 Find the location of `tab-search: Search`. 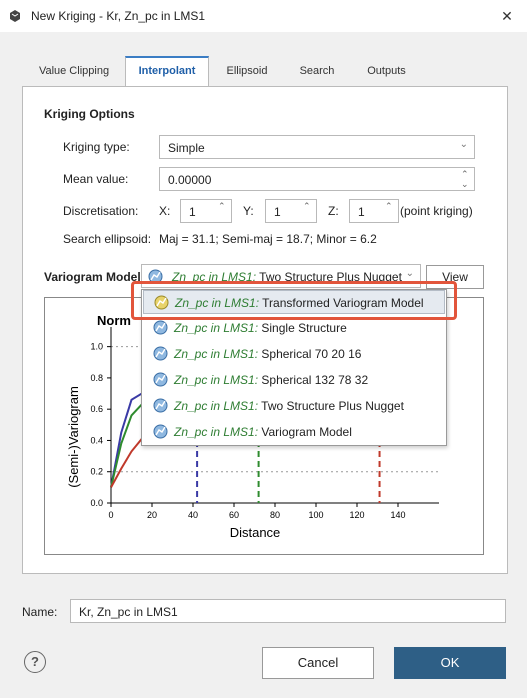

tab-search: Search is located at coordinates (317, 73).